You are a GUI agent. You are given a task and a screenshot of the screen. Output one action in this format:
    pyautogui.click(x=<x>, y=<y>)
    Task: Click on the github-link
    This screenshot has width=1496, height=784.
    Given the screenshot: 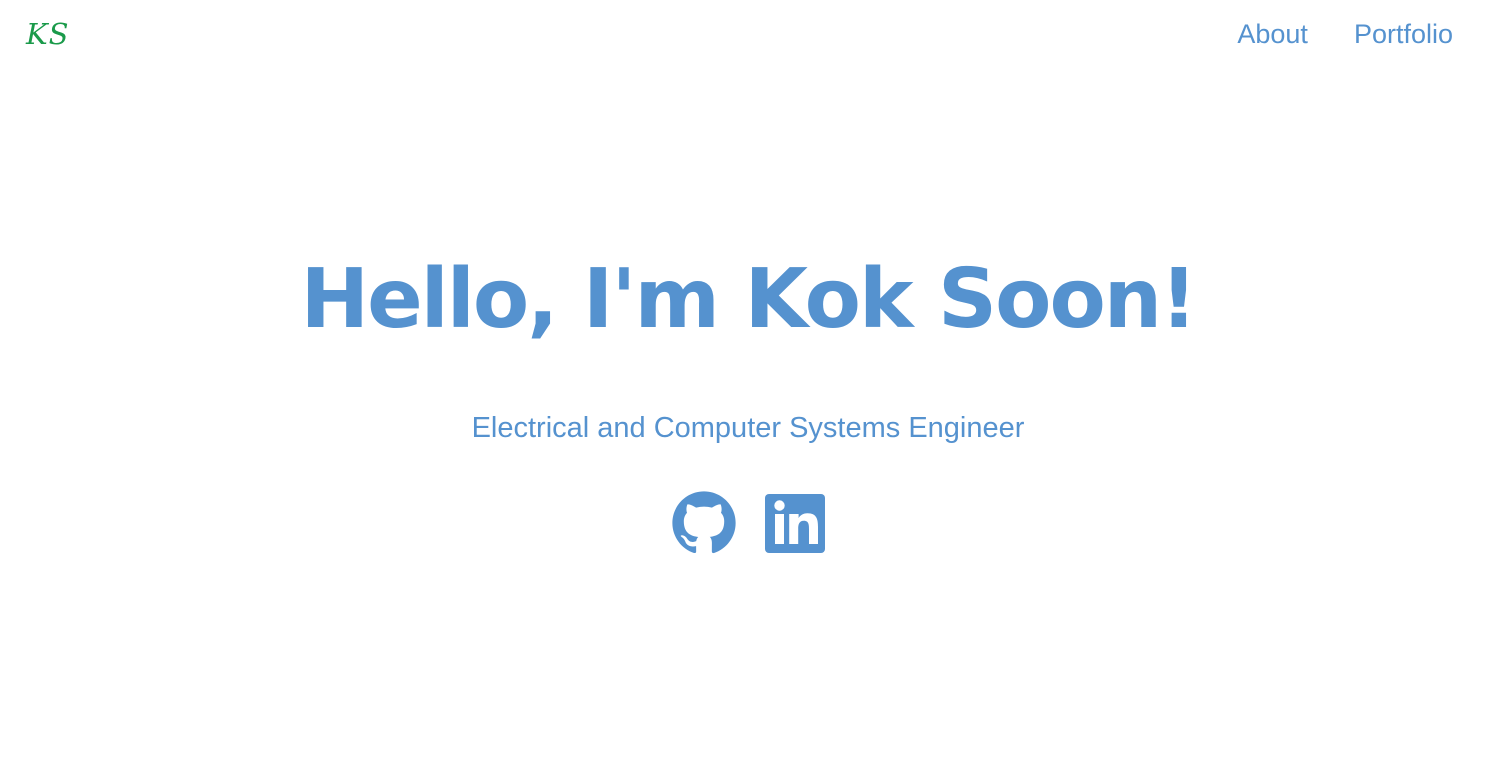 What is the action you would take?
    pyautogui.click(x=704, y=523)
    